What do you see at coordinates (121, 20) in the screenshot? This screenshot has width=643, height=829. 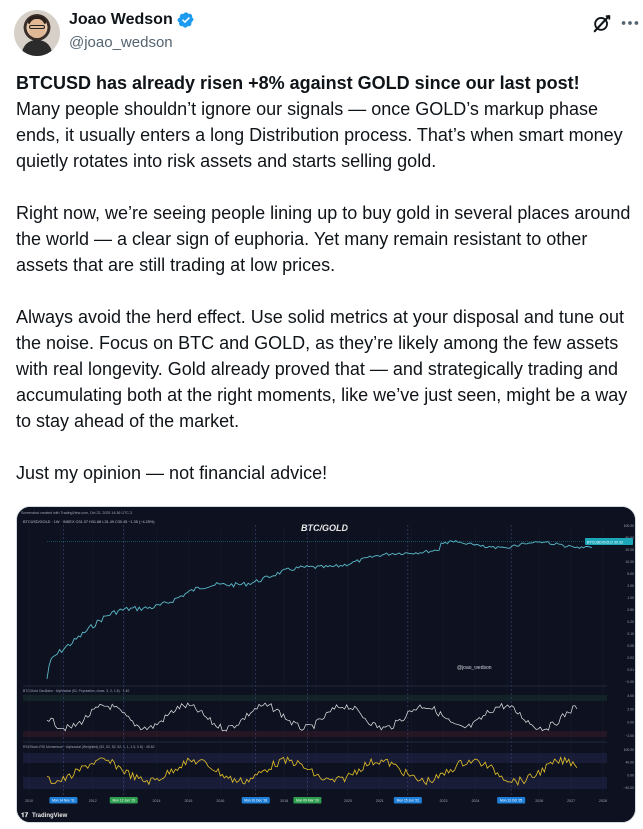 I see `display-name: Joao Wedson` at bounding box center [121, 20].